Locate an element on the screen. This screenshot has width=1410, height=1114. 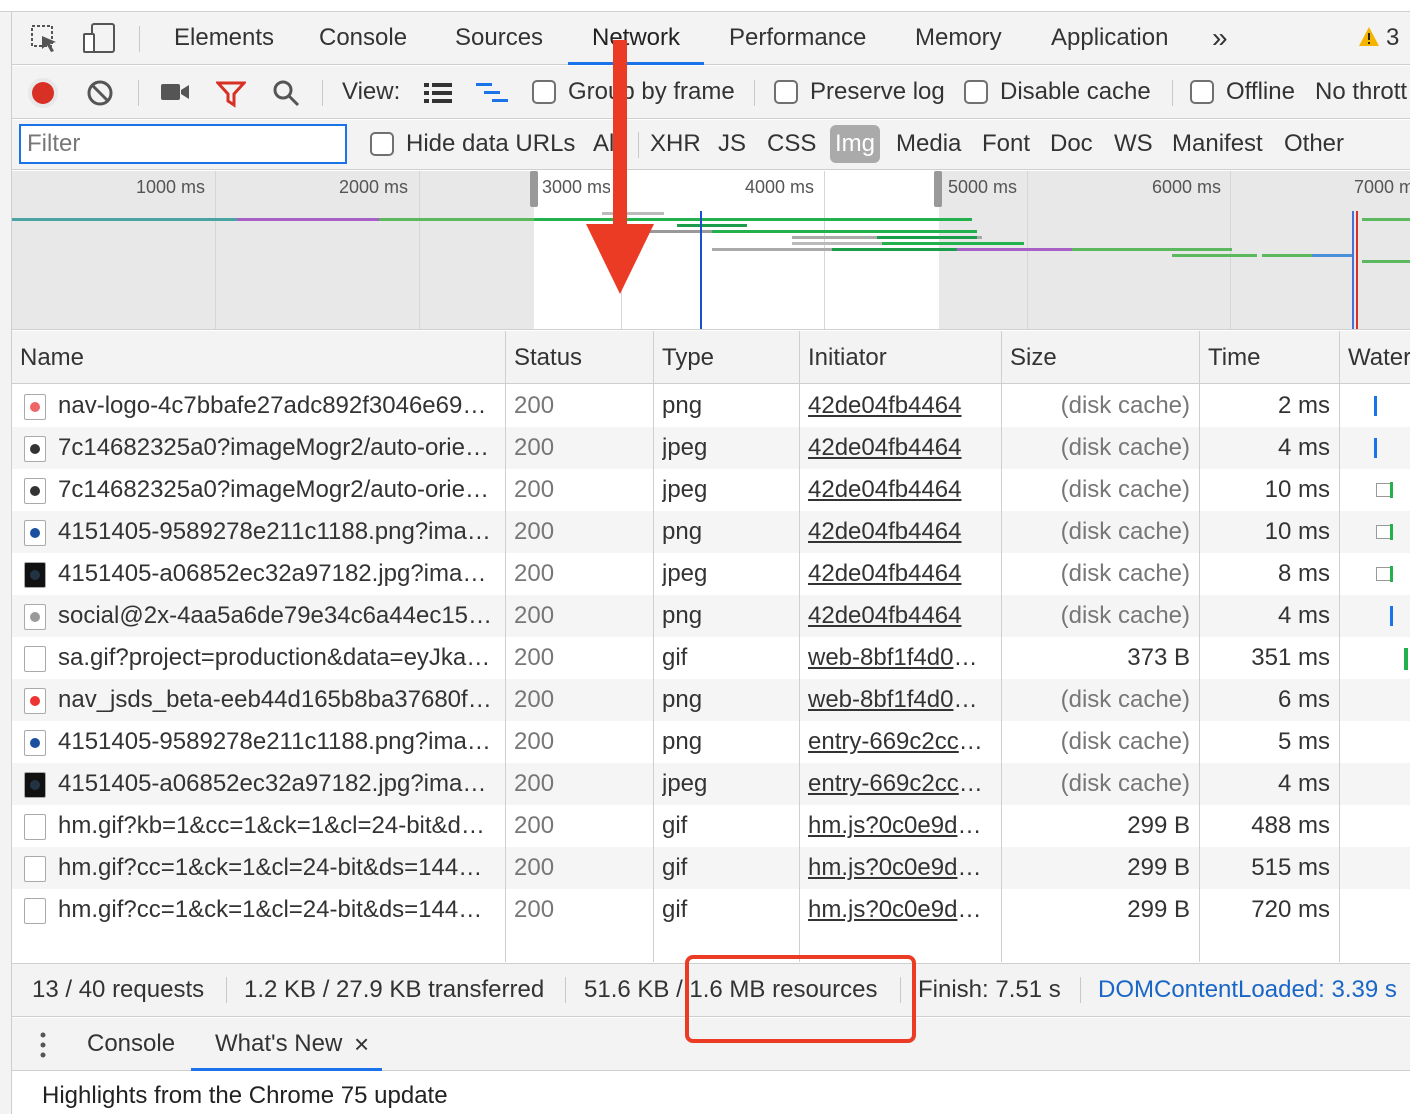
overview-bar is located at coordinates (1386, 261).